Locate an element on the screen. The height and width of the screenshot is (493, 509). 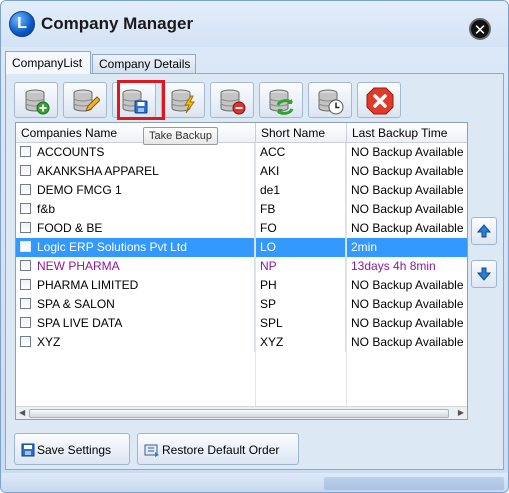
company-name-cell: f&b is located at coordinates (135, 209).